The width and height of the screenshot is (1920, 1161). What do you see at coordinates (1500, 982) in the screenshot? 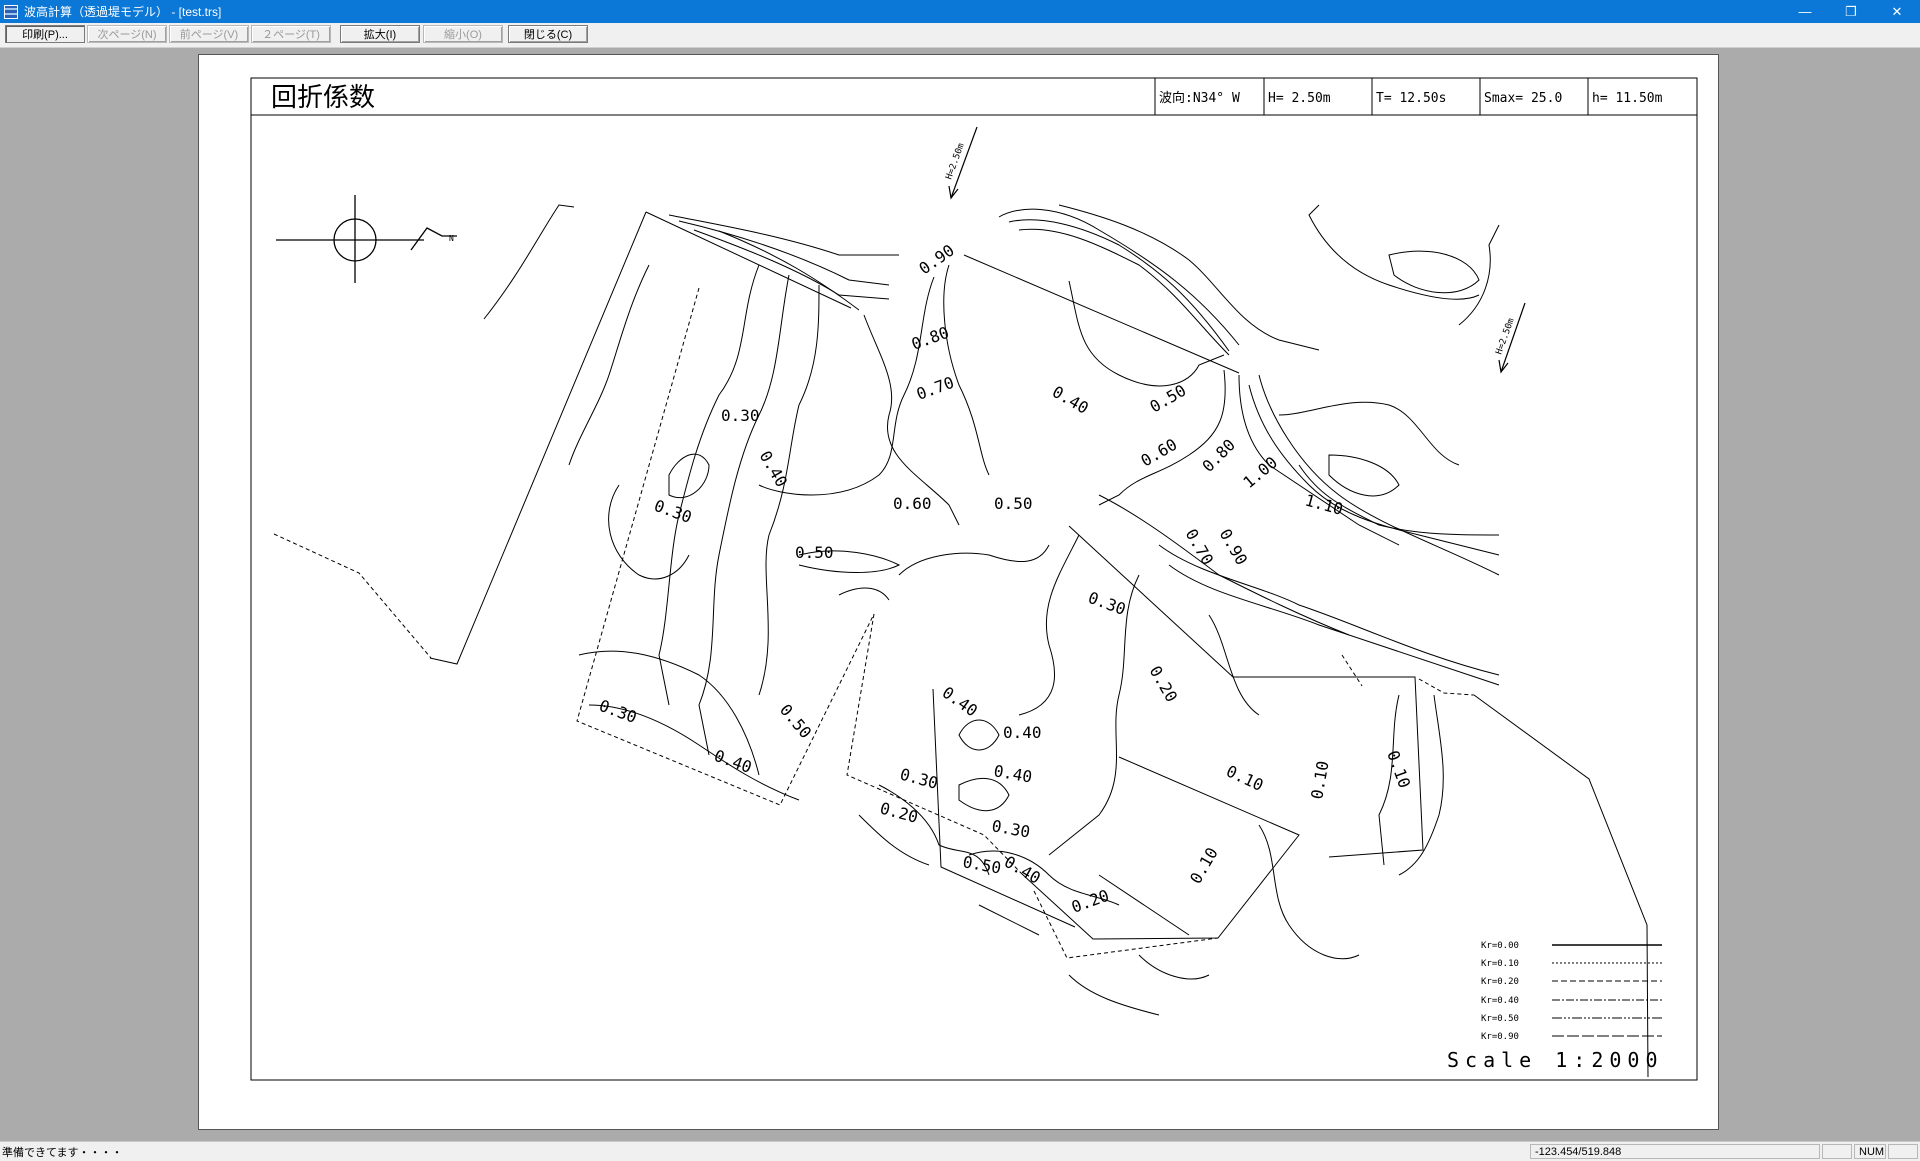
I see `legend-label: Kr=0.20` at bounding box center [1500, 982].